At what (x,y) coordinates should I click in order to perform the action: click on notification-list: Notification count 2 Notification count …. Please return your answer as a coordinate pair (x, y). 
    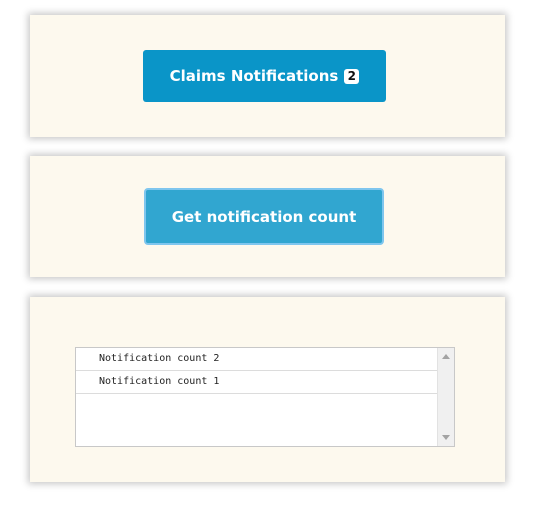
    Looking at the image, I should click on (256, 397).